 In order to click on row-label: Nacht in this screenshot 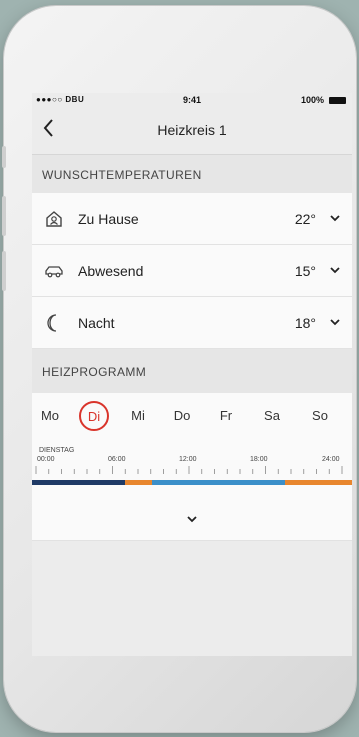, I will do `click(96, 323)`.